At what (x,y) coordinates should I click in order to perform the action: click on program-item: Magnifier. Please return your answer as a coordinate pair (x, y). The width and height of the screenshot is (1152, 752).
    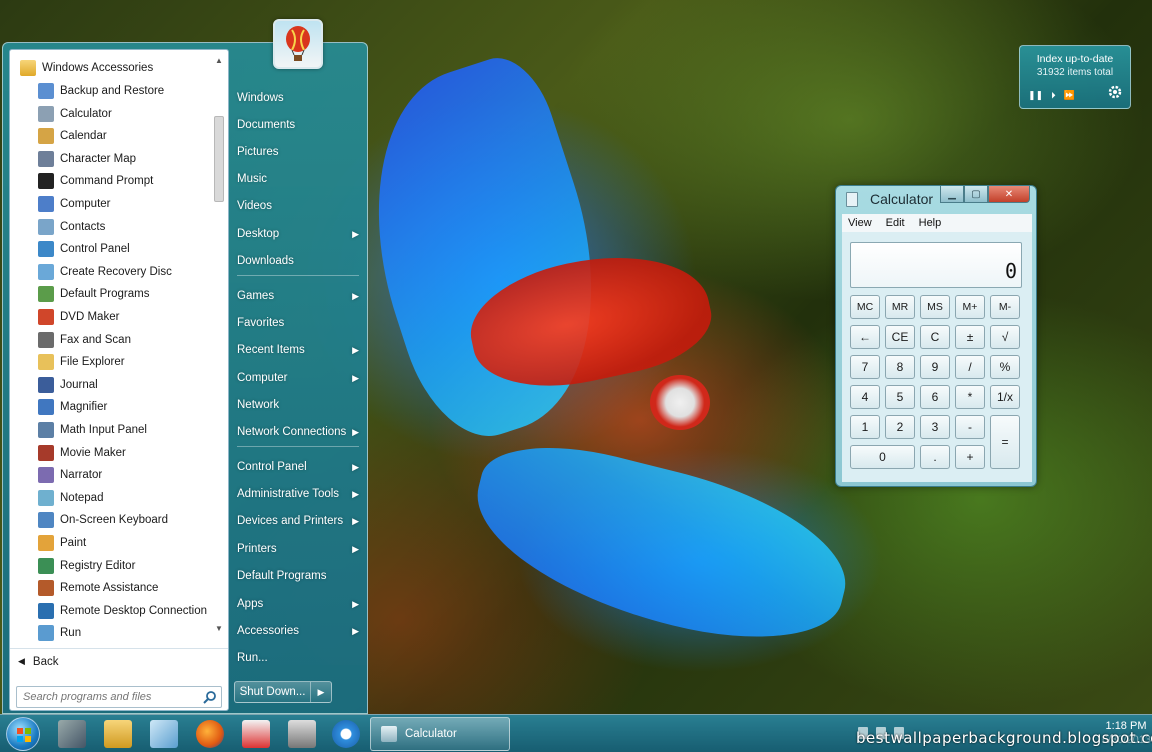
    Looking at the image, I should click on (112, 407).